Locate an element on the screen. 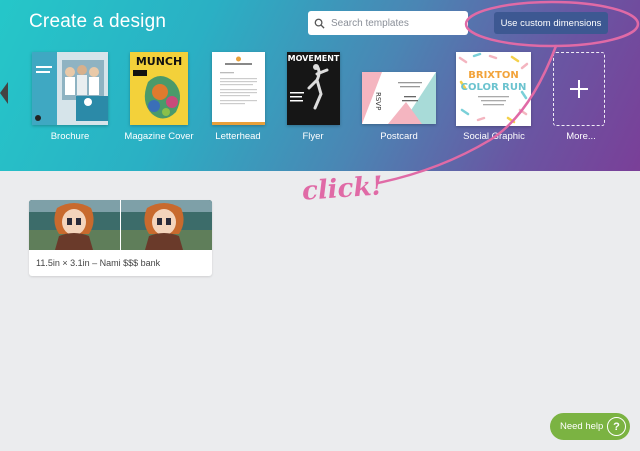 This screenshot has height=451, width=640. search-input is located at coordinates (395, 23).